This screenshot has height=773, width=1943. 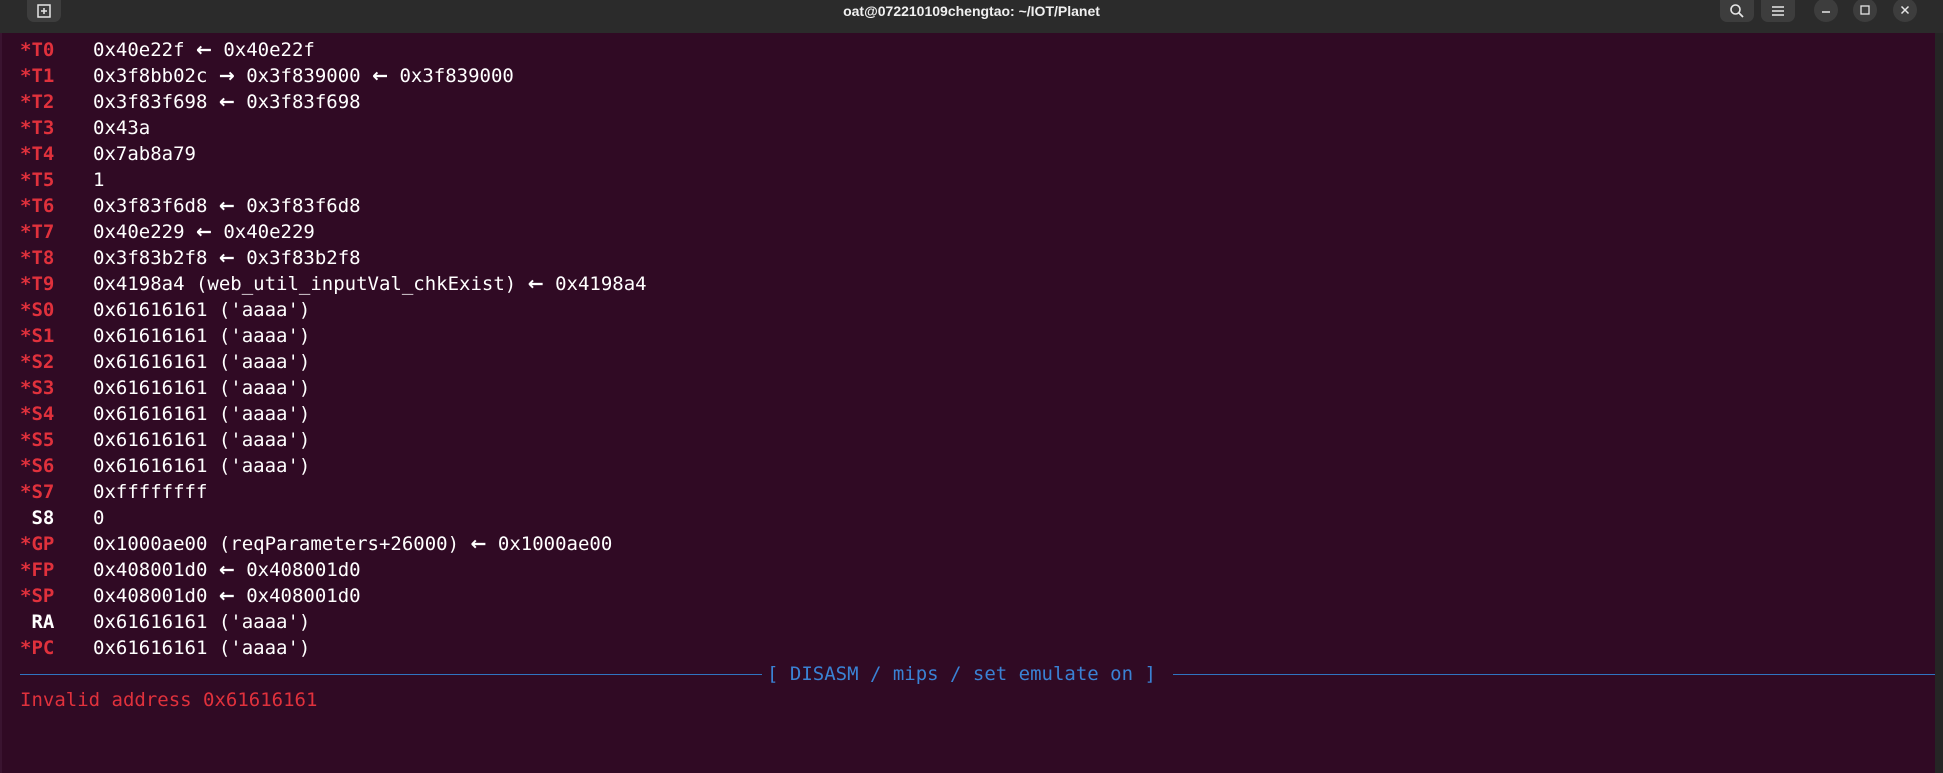 What do you see at coordinates (1, 403) in the screenshot?
I see `window-left-edge` at bounding box center [1, 403].